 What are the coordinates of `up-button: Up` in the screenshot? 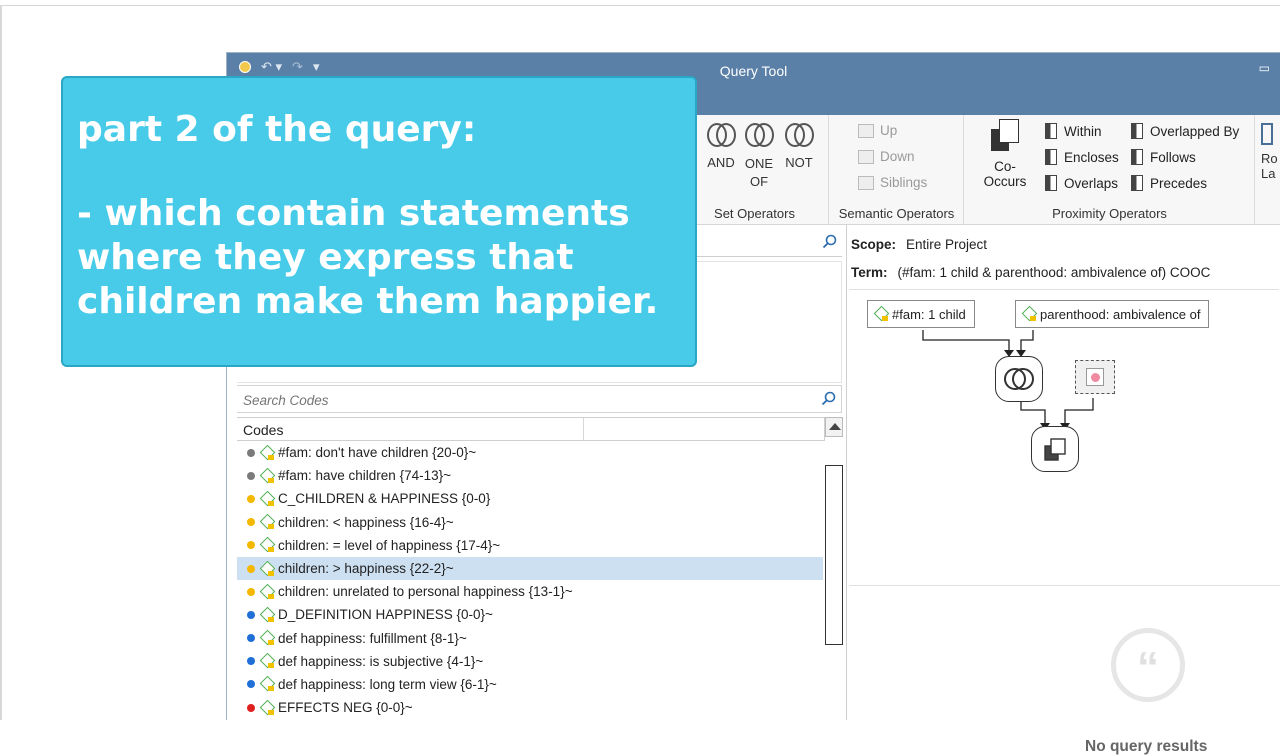 It's located at (877, 130).